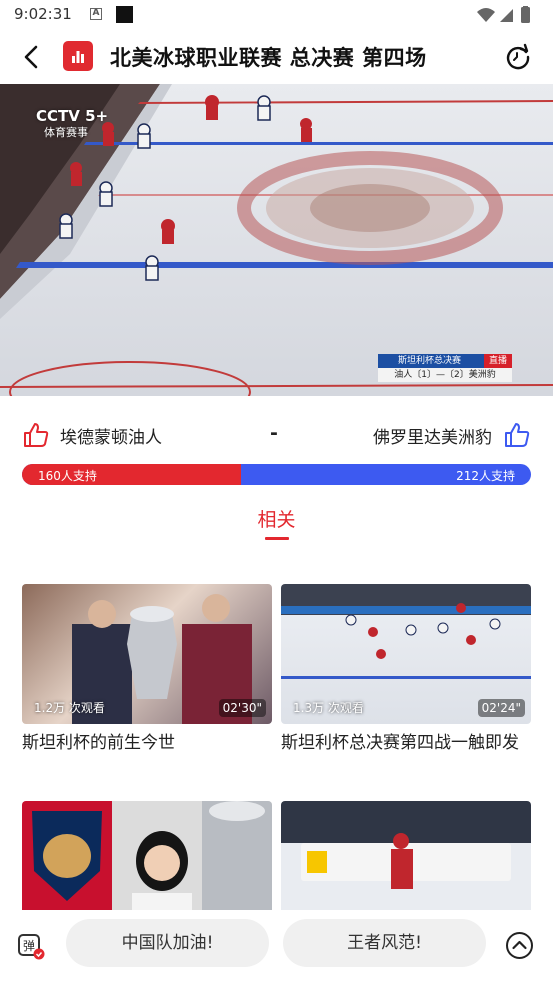 This screenshot has height=984, width=553. What do you see at coordinates (276, 518) in the screenshot?
I see `tab-related: 相关` at bounding box center [276, 518].